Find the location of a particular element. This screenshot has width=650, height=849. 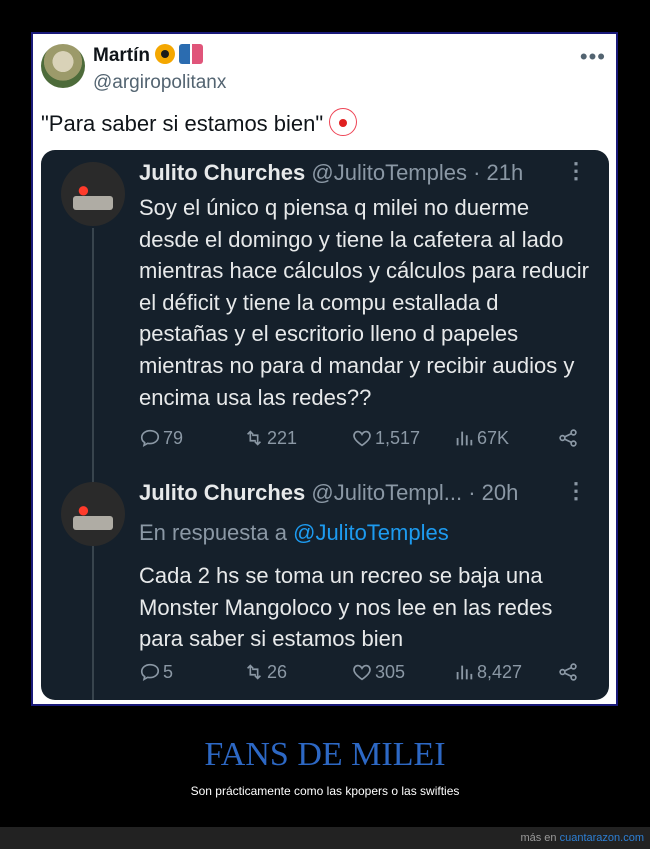

post-title: FANS DE MILEI is located at coordinates (325, 754).